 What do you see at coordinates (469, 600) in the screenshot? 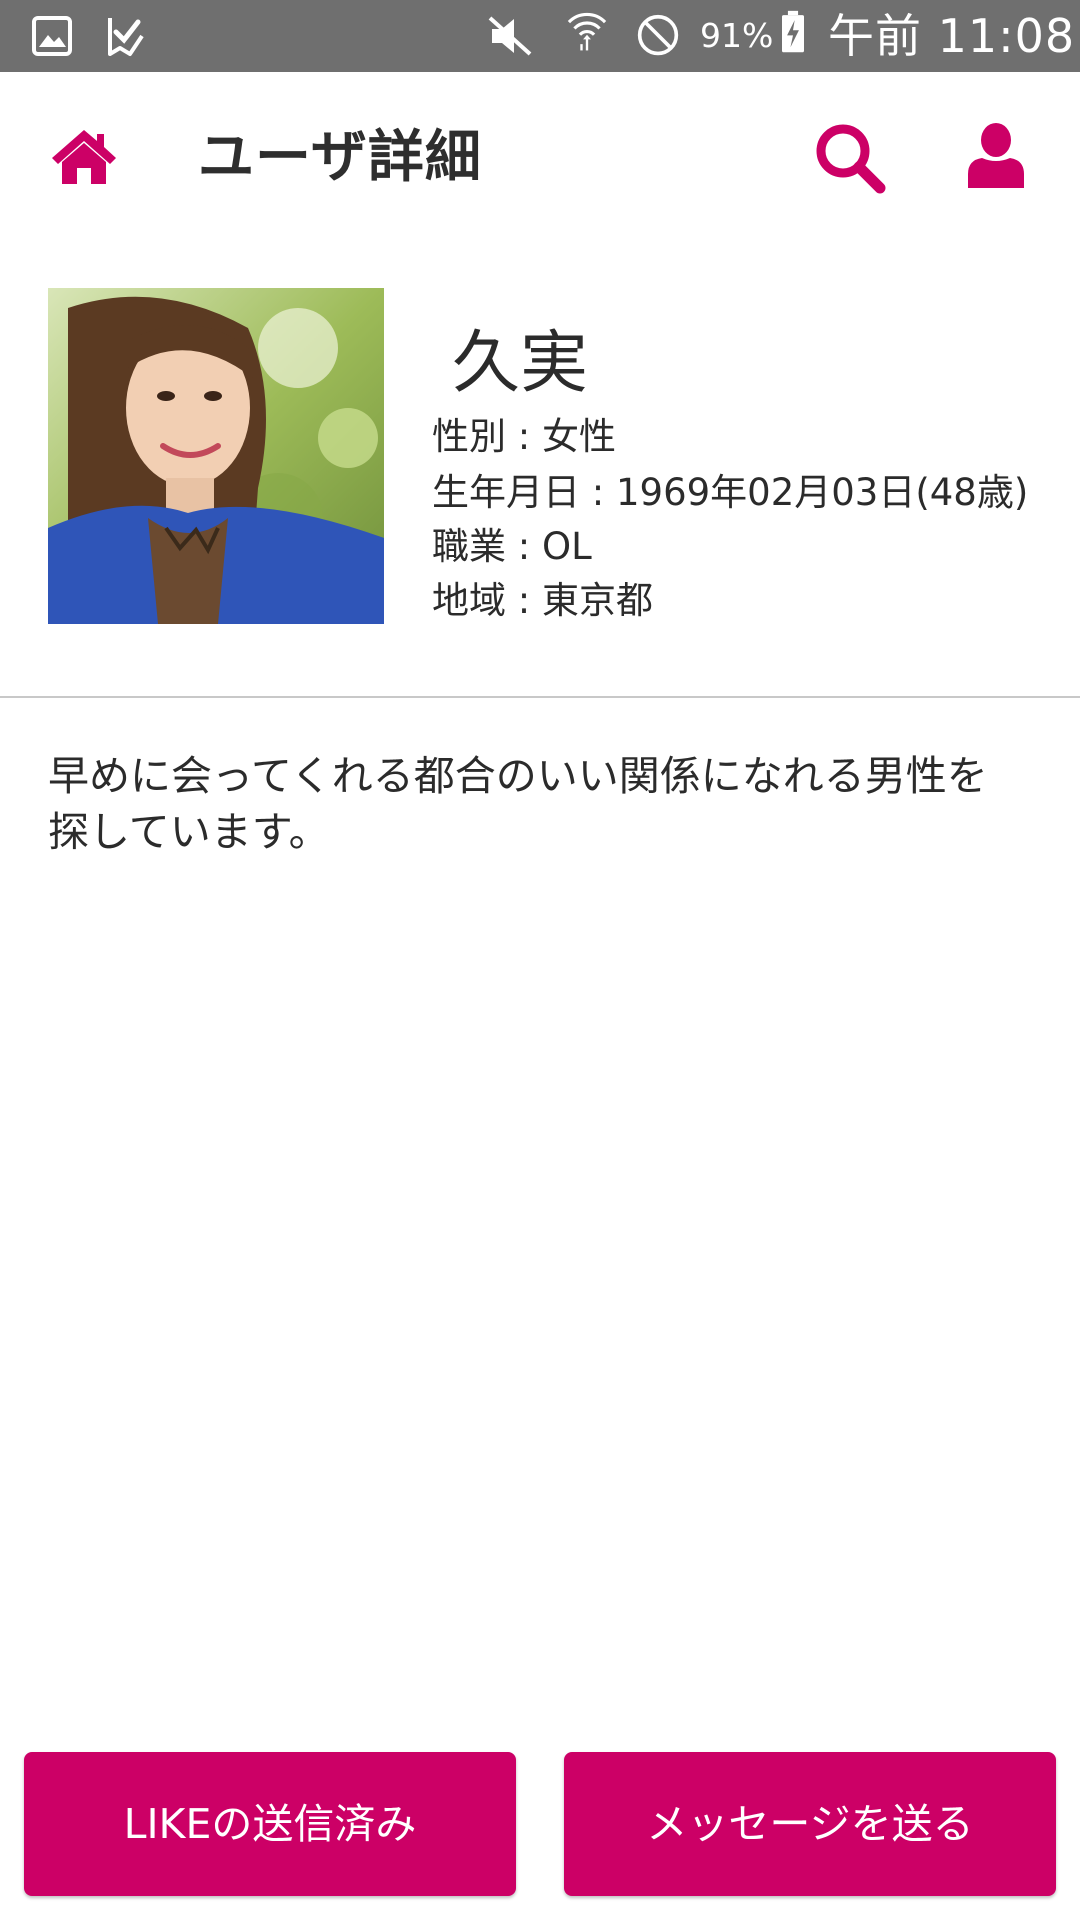
I see `region-label: 地域` at bounding box center [469, 600].